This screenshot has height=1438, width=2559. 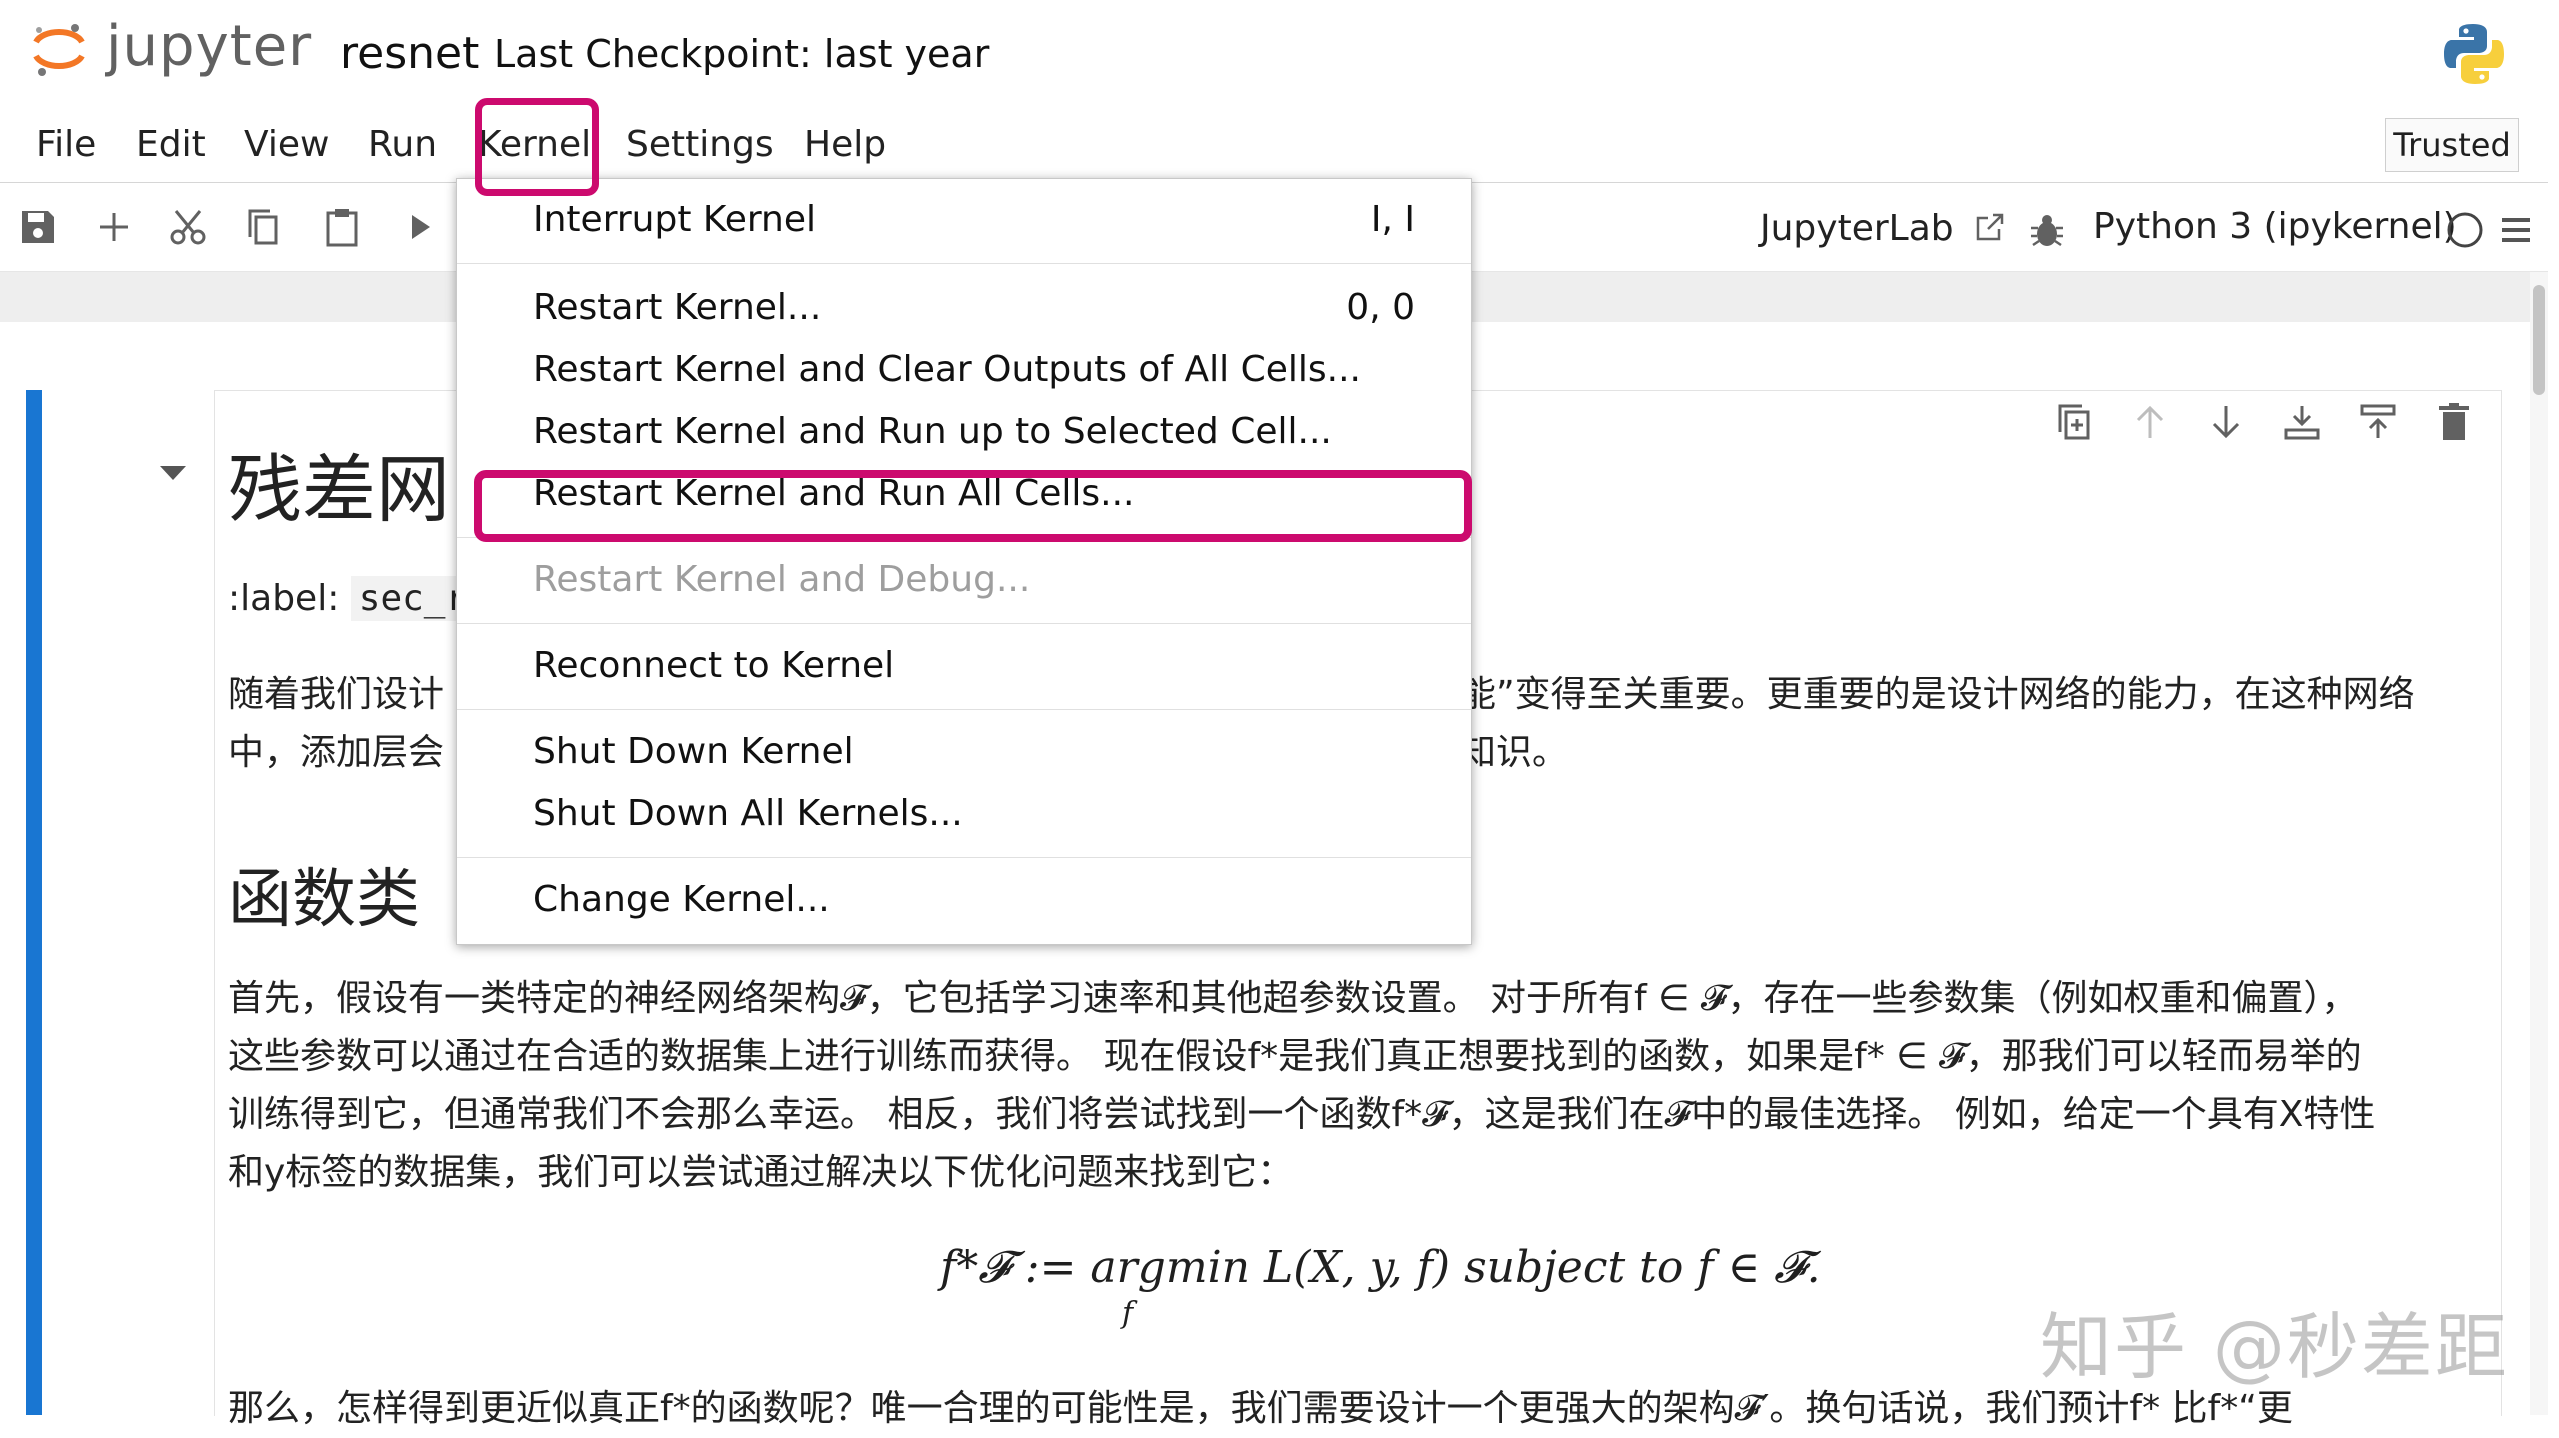 I want to click on bug-icon, so click(x=2047, y=231).